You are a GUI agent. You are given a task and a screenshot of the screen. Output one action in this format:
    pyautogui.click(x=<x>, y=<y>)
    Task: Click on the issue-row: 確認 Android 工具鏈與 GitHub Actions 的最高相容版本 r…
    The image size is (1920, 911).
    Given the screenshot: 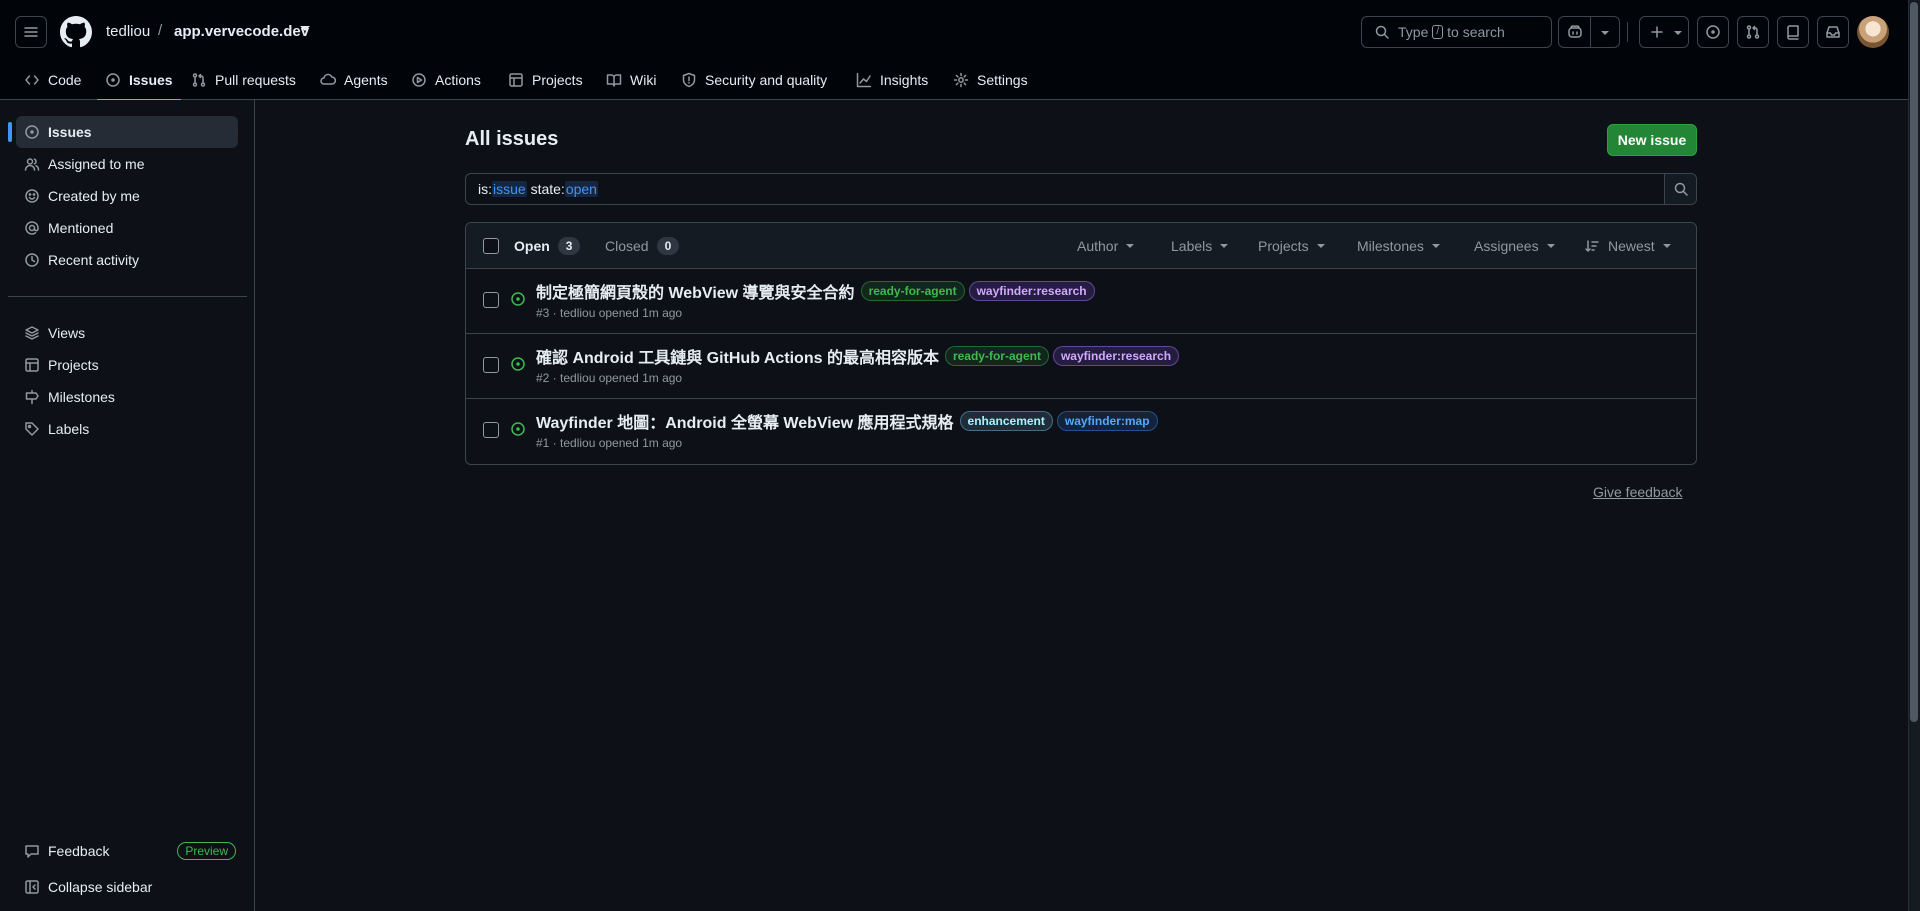 What is the action you would take?
    pyautogui.click(x=1081, y=366)
    